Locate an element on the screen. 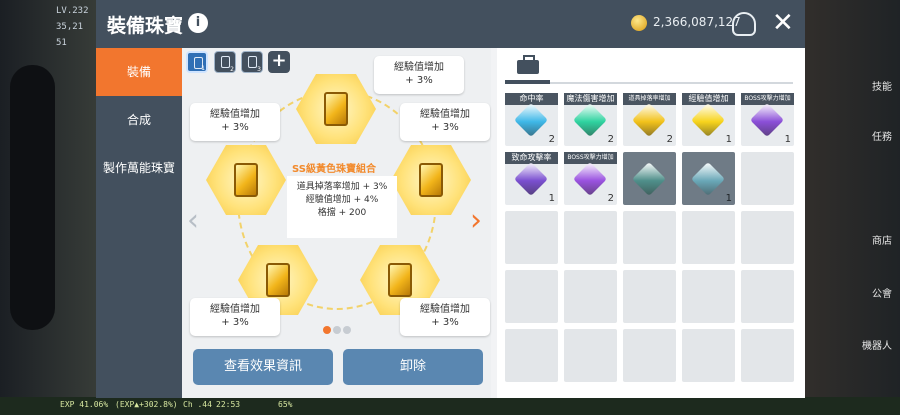 Image resolution: width=900 pixels, height=415 pixels. slot-number: 1 is located at coordinates (203, 68).